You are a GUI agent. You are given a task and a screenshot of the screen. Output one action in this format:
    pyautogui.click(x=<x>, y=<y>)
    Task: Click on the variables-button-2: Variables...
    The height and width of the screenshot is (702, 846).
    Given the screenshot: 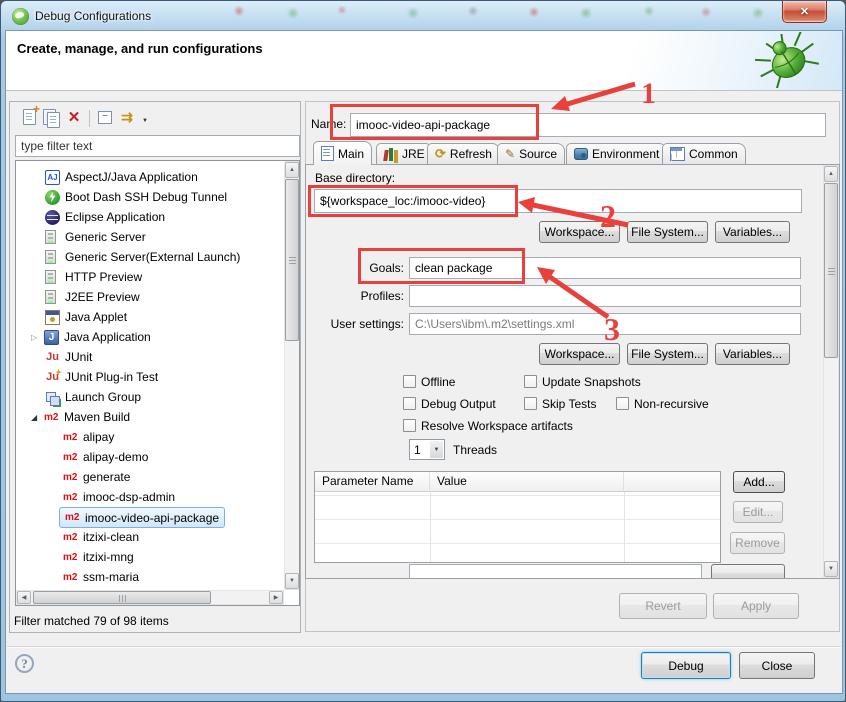 What is the action you would take?
    pyautogui.click(x=752, y=354)
    